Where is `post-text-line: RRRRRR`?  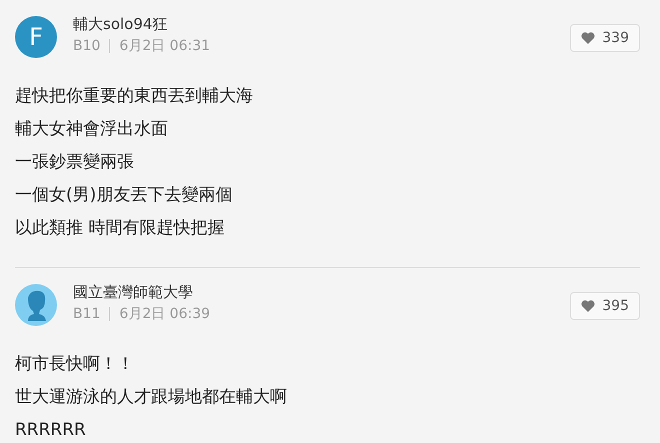 post-text-line: RRRRRR is located at coordinates (51, 430).